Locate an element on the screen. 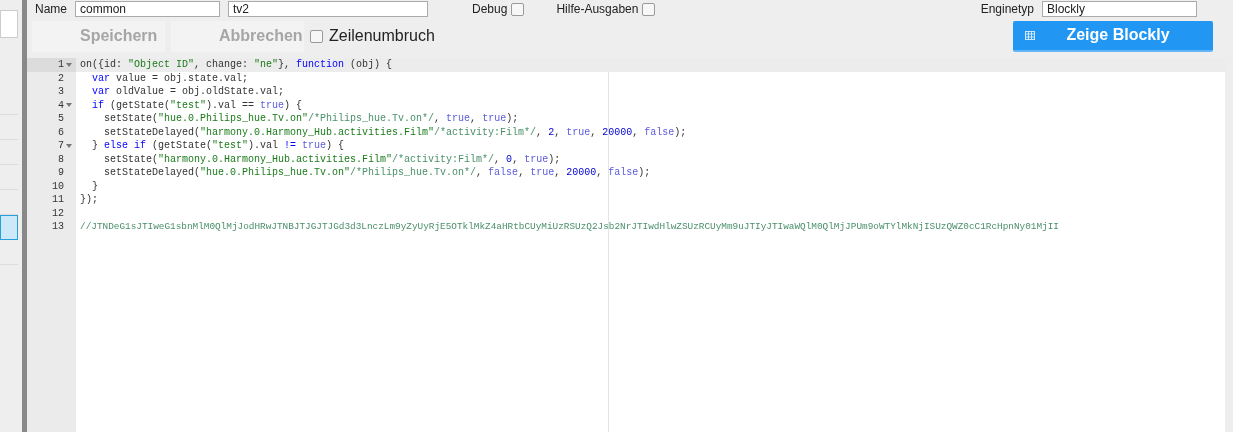 The height and width of the screenshot is (432, 1233). wrap-checkbox is located at coordinates (316, 36).